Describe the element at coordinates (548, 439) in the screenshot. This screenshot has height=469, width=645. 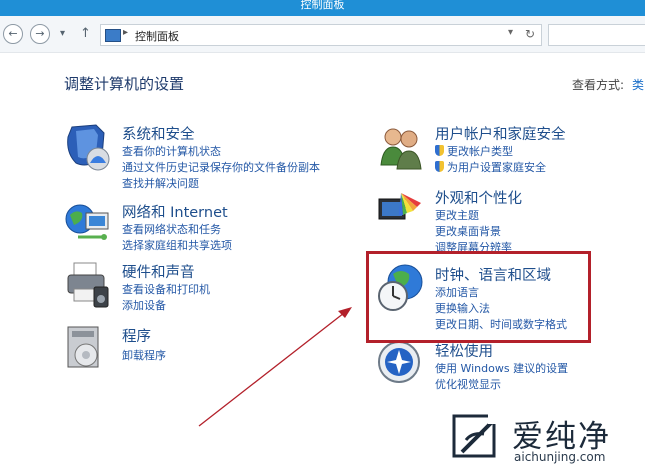
I see `watermark-logo: 爱纯净 aichunjing.com` at that location.